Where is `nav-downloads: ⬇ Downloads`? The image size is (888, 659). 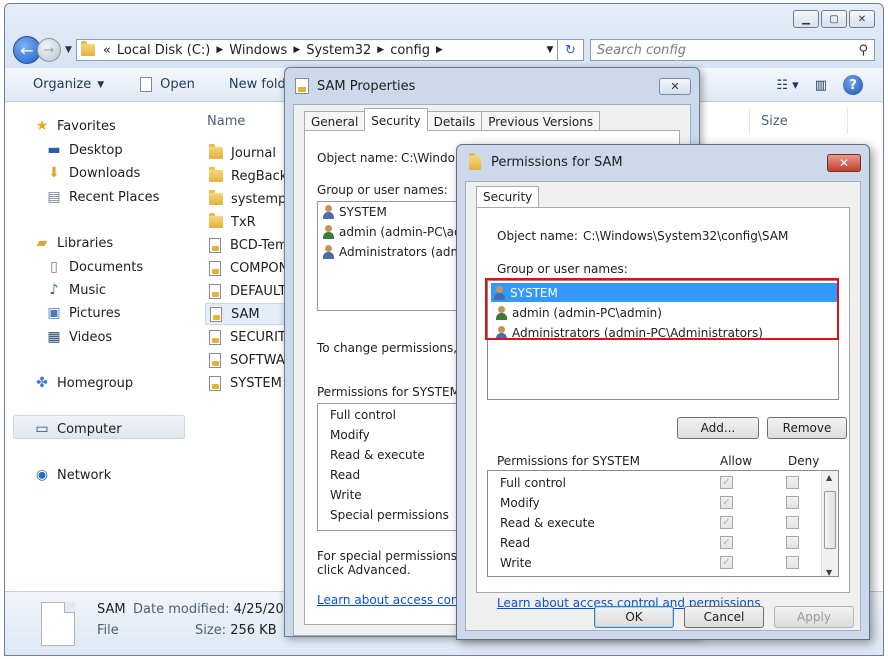
nav-downloads: ⬇ Downloads is located at coordinates (92, 173).